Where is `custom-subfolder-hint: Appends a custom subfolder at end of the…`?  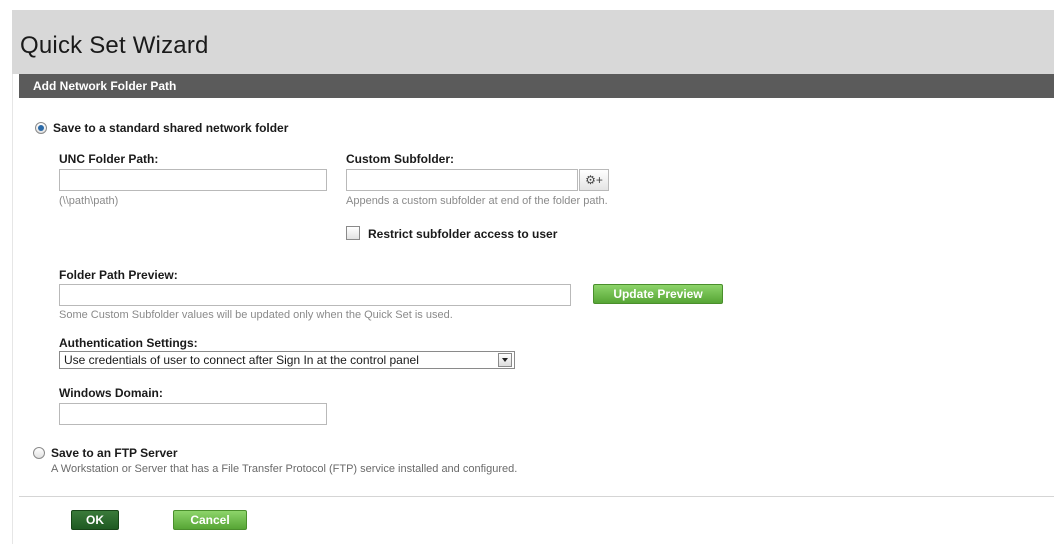
custom-subfolder-hint: Appends a custom subfolder at end of the… is located at coordinates (477, 201).